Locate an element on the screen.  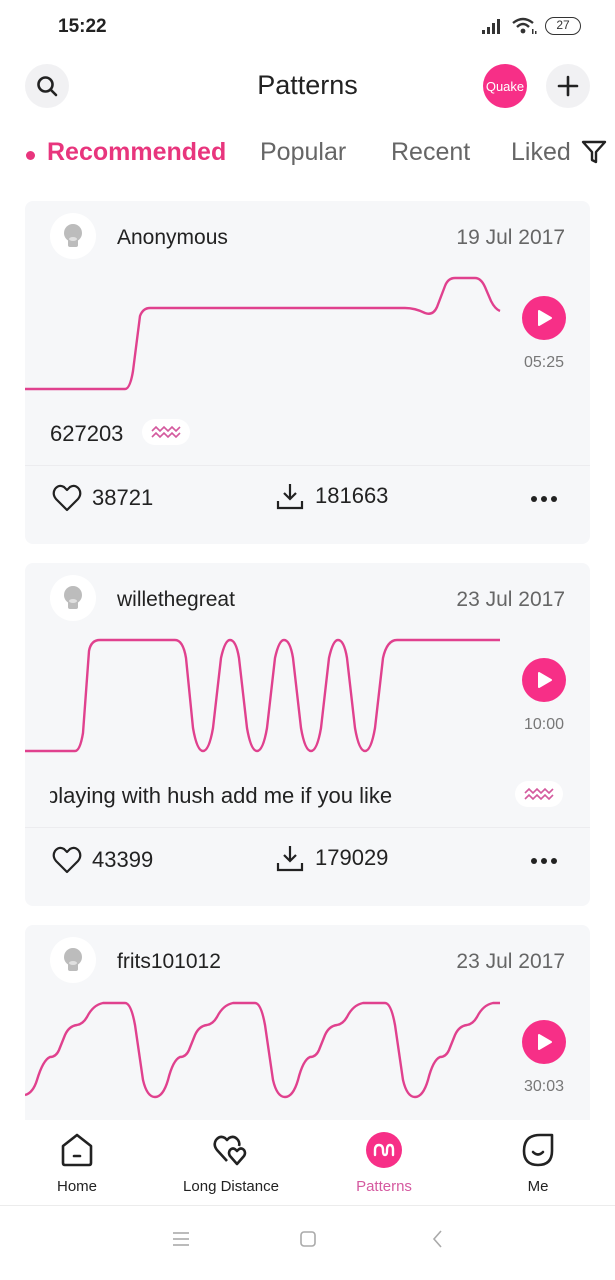
wifi-icon is located at coordinates (524, 25).